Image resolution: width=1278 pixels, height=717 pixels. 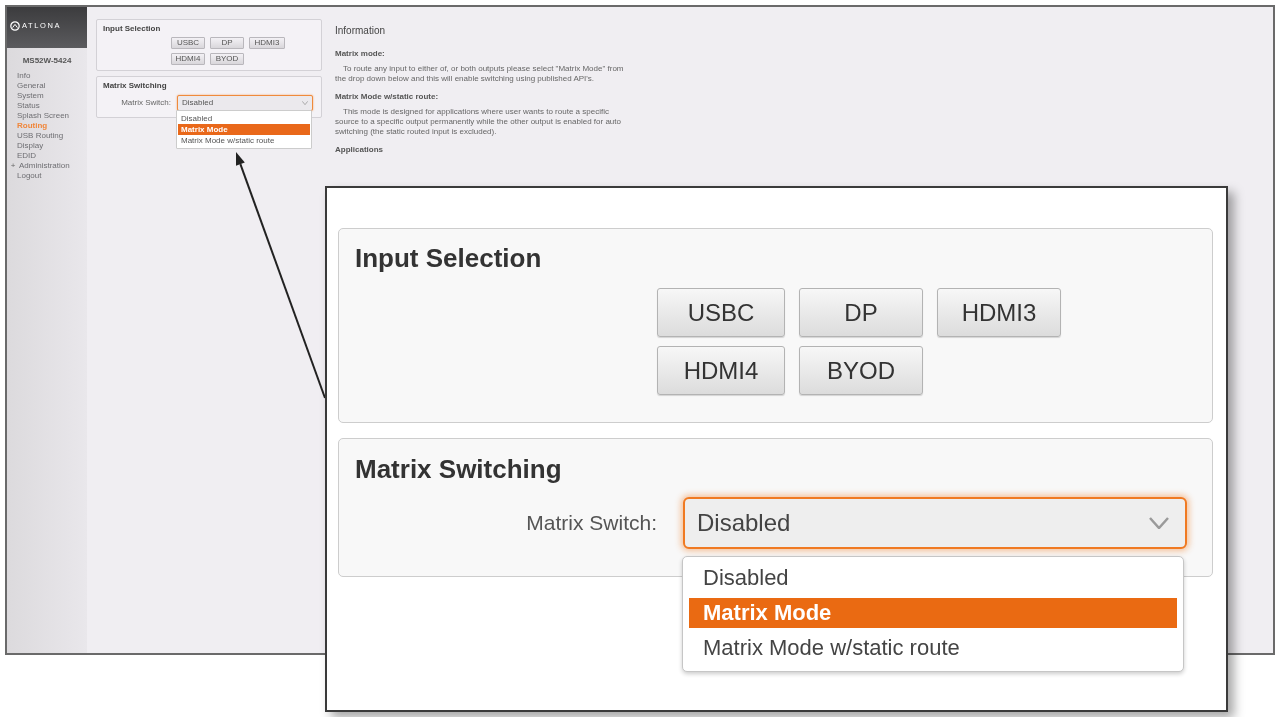 I want to click on sidebar-item: Display, so click(x=30, y=146).